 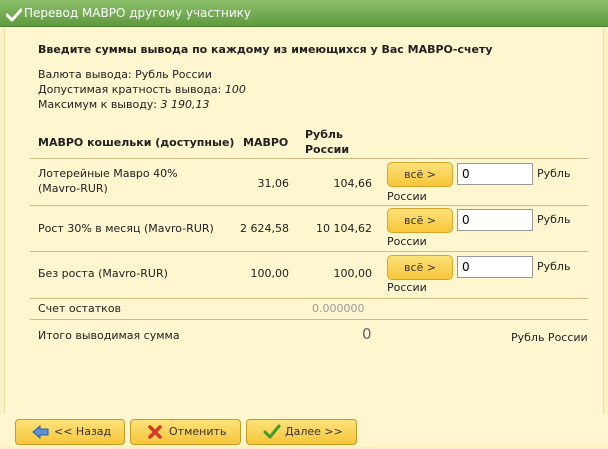 What do you see at coordinates (324, 134) in the screenshot?
I see `header-rub-line1: Рубль` at bounding box center [324, 134].